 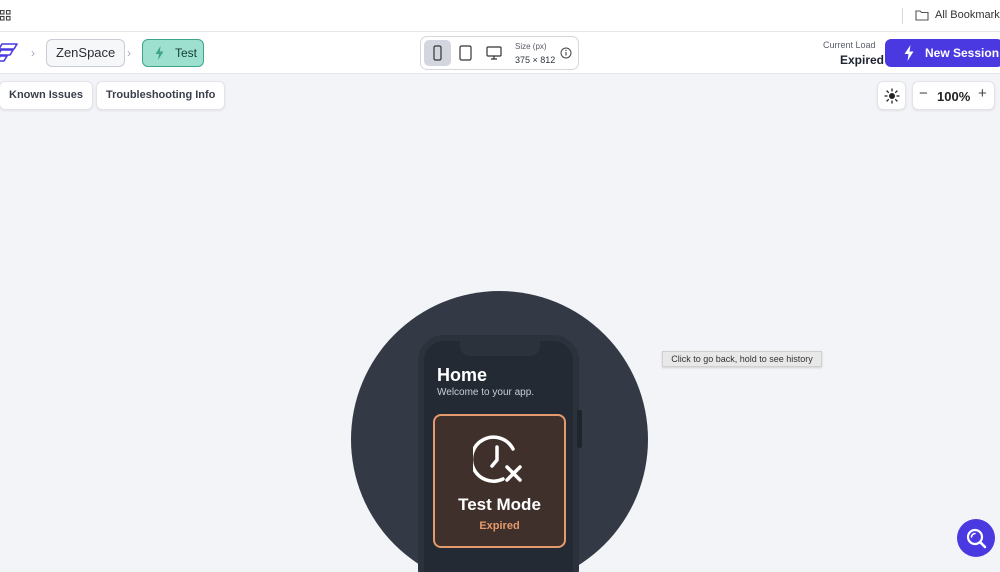 I want to click on help-search-button, so click(x=976, y=538).